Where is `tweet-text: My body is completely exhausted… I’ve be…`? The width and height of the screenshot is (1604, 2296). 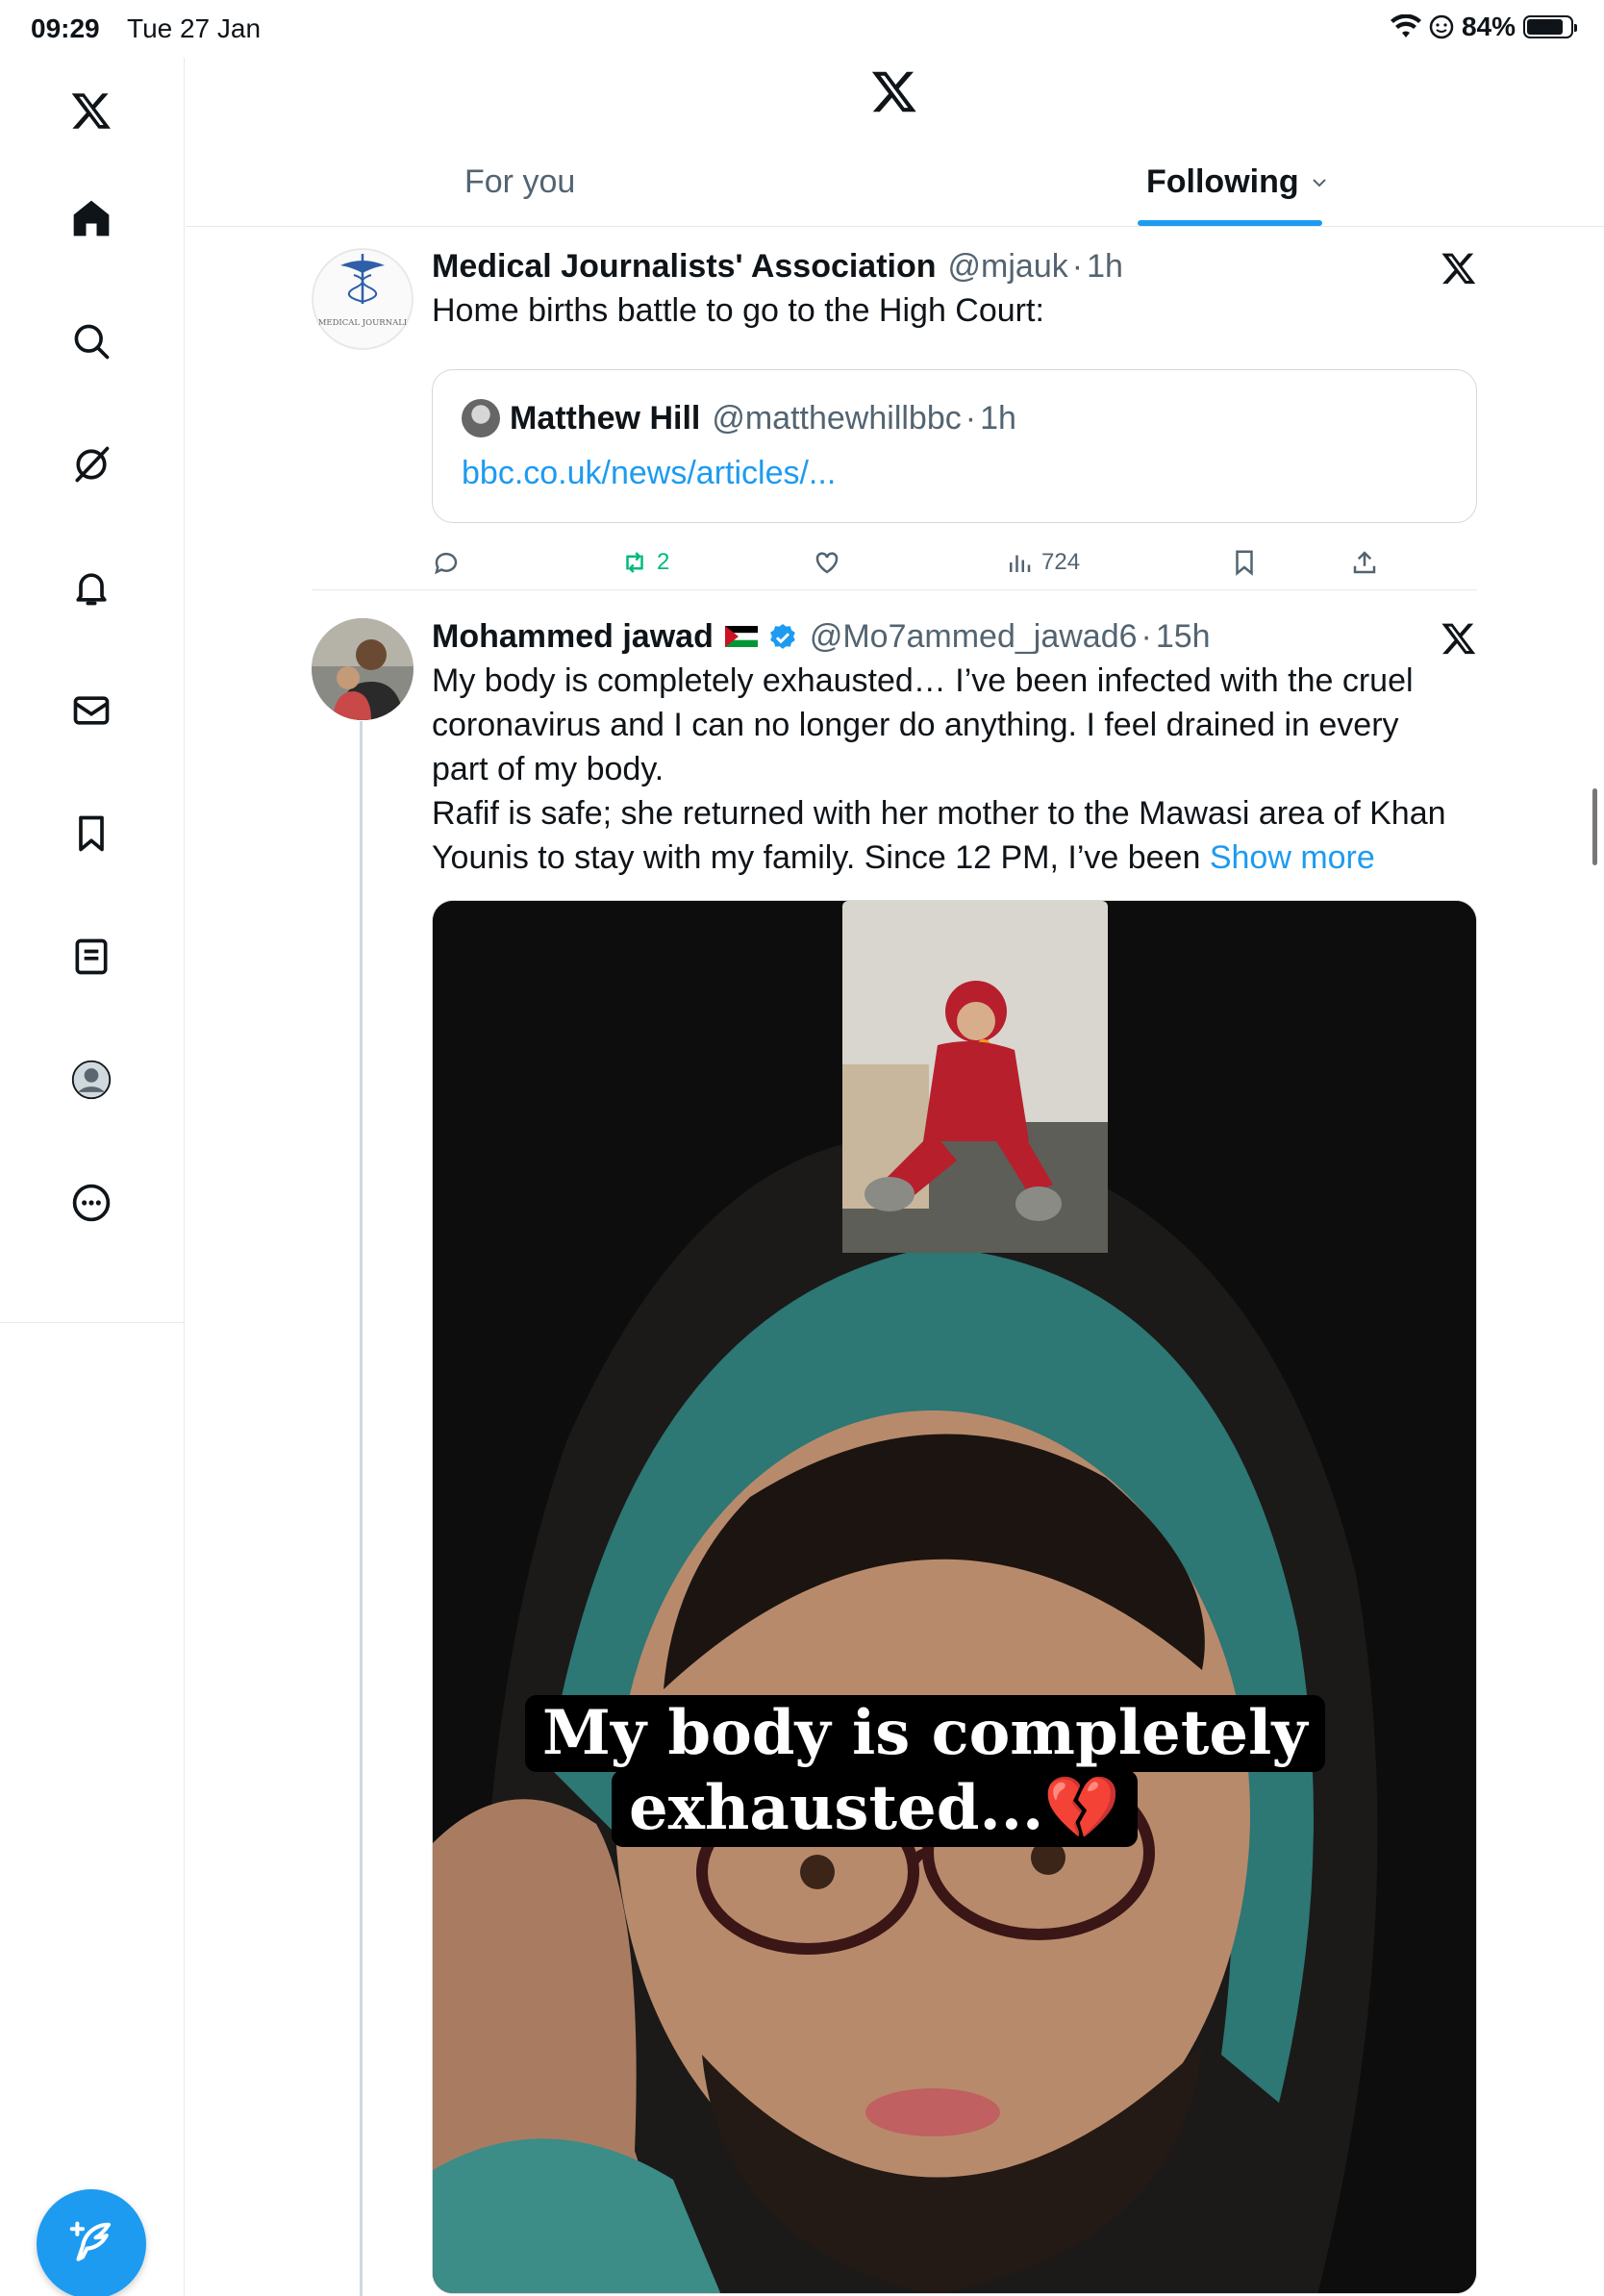
tweet-text: My body is completely exhausted… I’ve be… is located at coordinates (946, 769).